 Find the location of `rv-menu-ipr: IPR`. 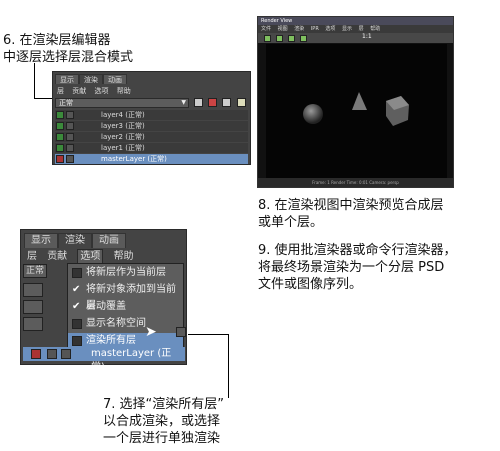

rv-menu-ipr: IPR is located at coordinates (315, 29).